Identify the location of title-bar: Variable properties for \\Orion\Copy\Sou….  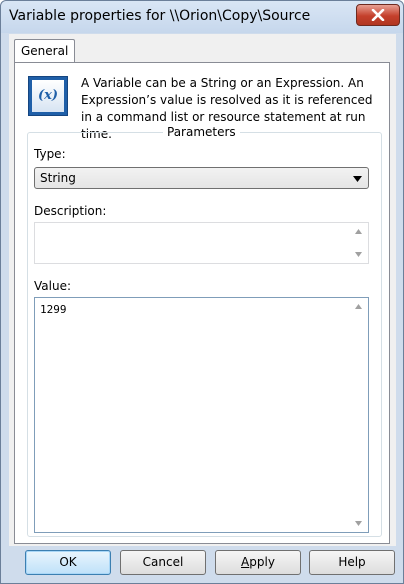
(202, 17).